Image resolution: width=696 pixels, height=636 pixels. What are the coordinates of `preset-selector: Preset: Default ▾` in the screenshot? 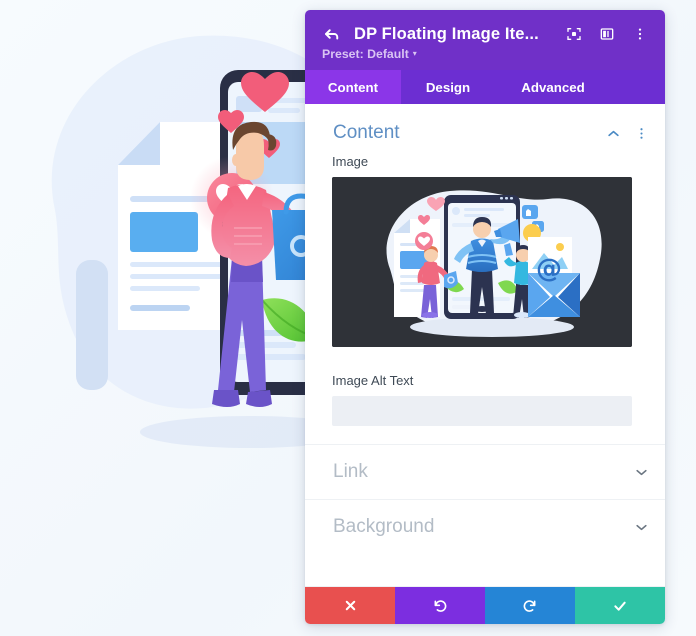 It's located at (485, 54).